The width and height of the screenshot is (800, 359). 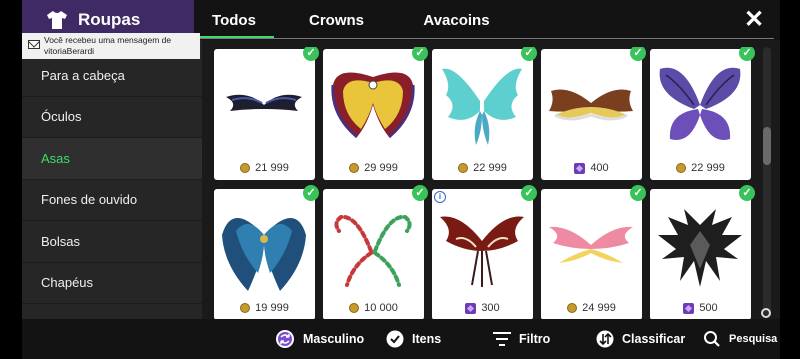 I want to click on tab-crowns: Crowns, so click(x=336, y=20).